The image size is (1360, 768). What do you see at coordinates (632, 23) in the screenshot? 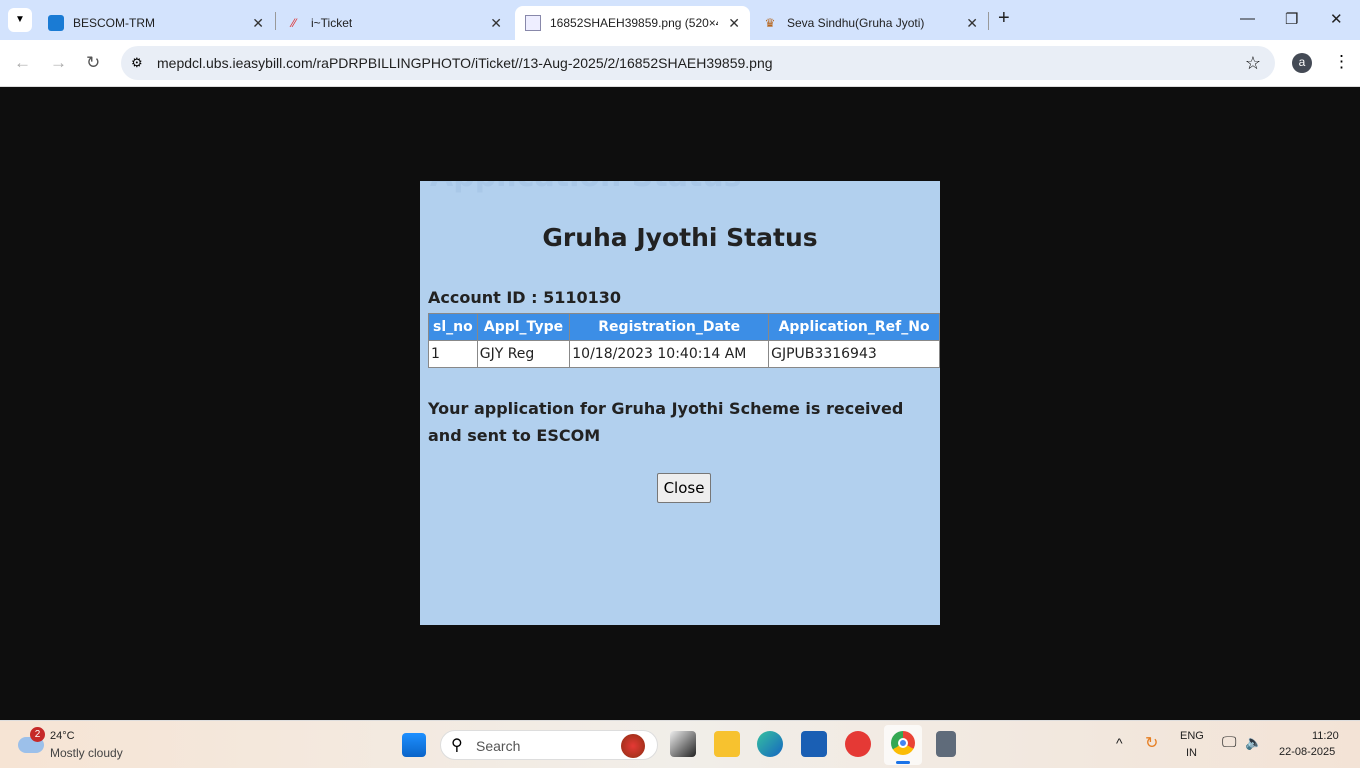
I see `tab-image: 16852SHAEH39859.png (520×4 ✕` at bounding box center [632, 23].